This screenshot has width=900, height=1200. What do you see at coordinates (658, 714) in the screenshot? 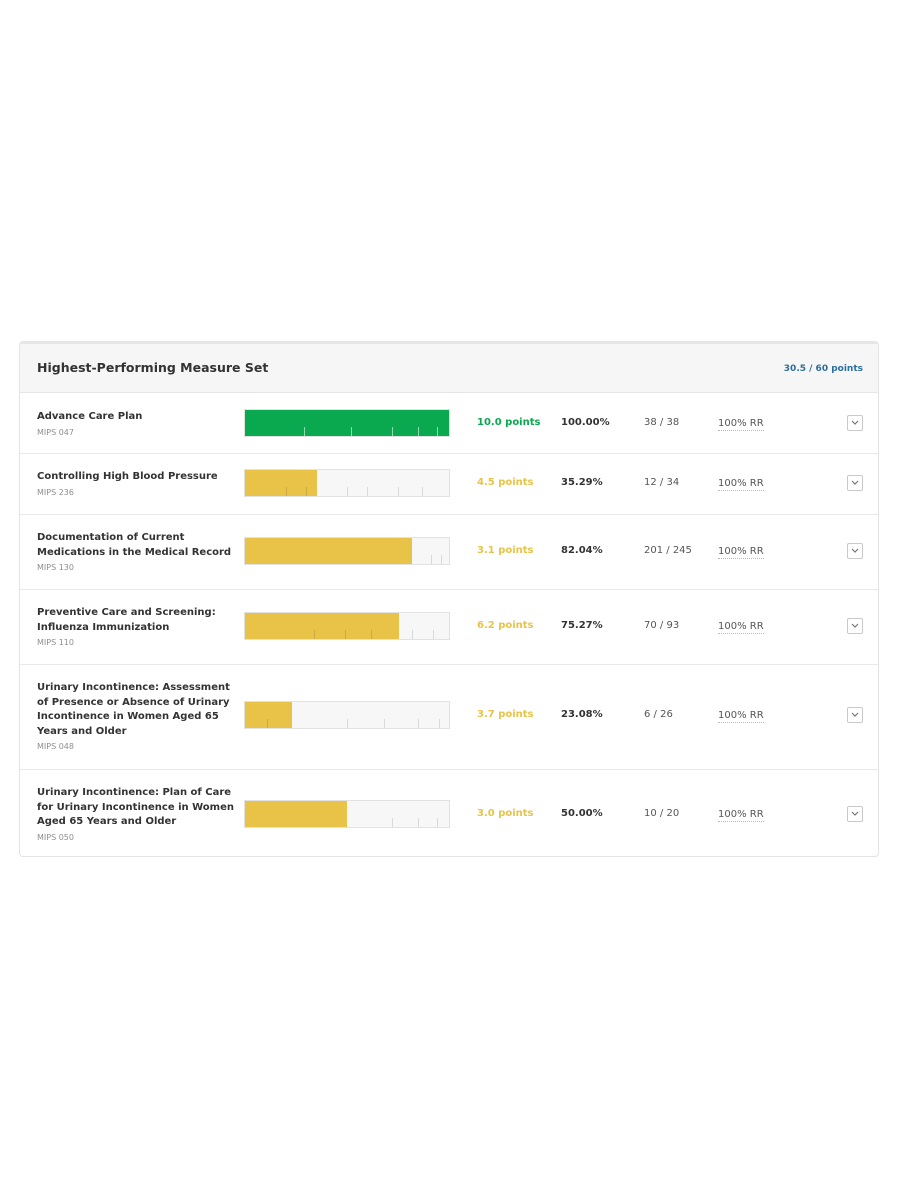
I see `measure-ratio: 6 / 26` at bounding box center [658, 714].